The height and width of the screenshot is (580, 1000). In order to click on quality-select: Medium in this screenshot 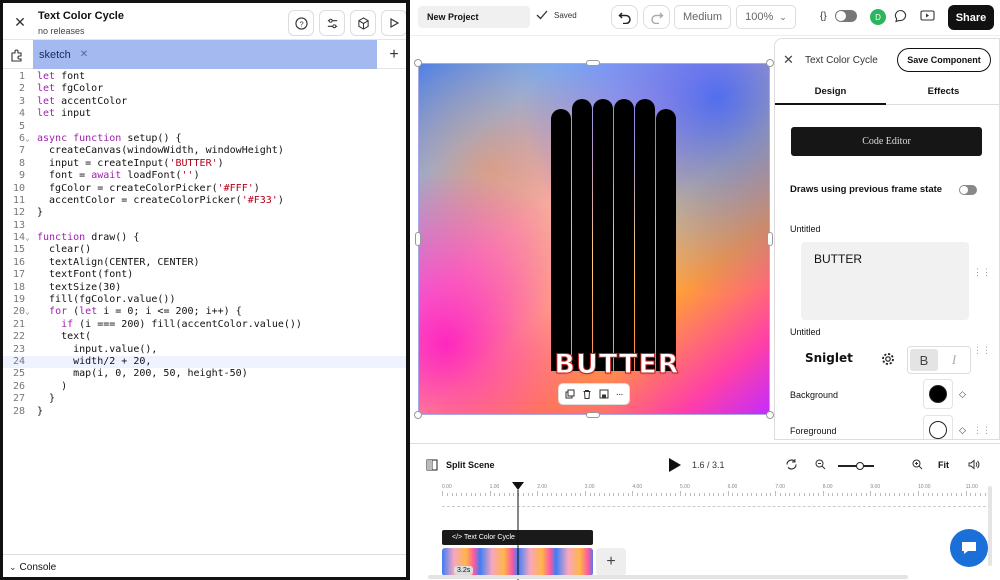, I will do `click(702, 17)`.